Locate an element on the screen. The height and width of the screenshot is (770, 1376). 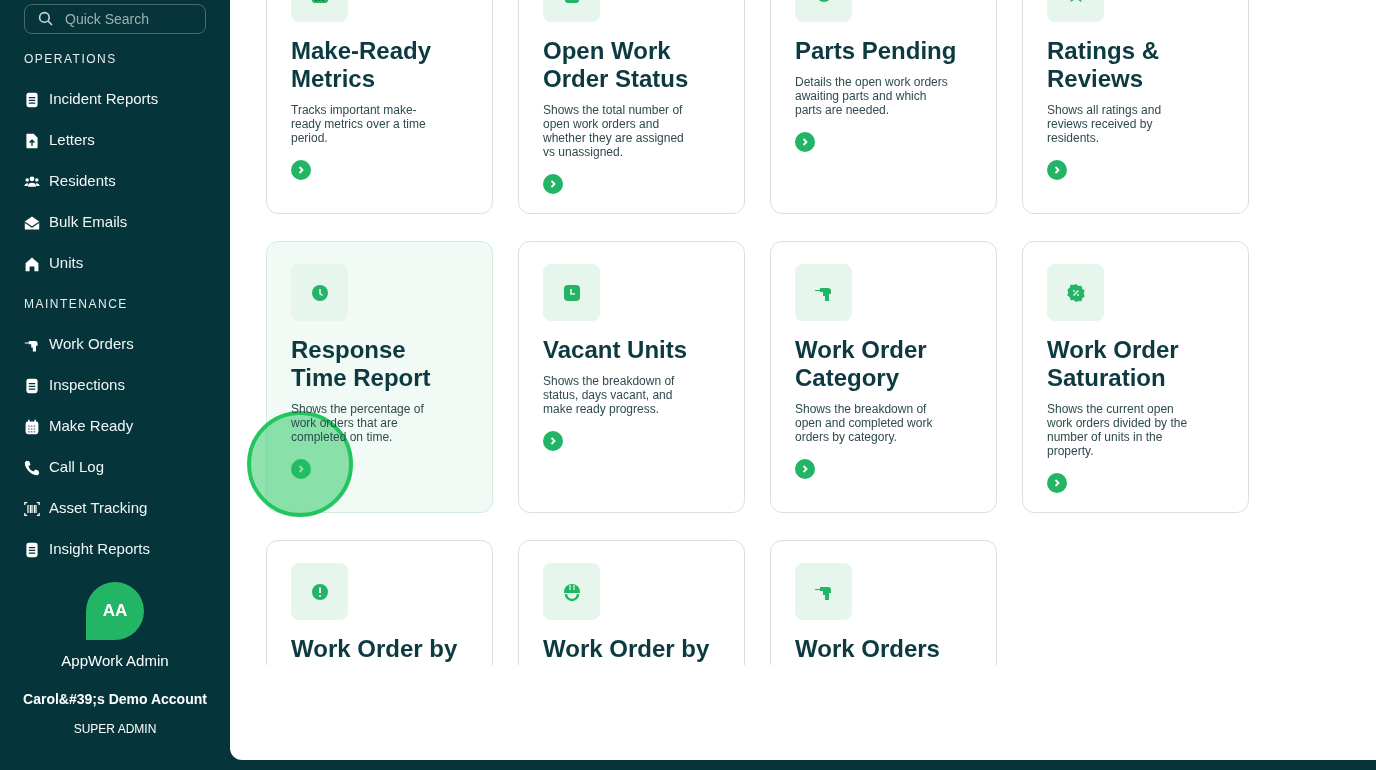
report-title: Ratings & Reviews is located at coordinates (1103, 65).